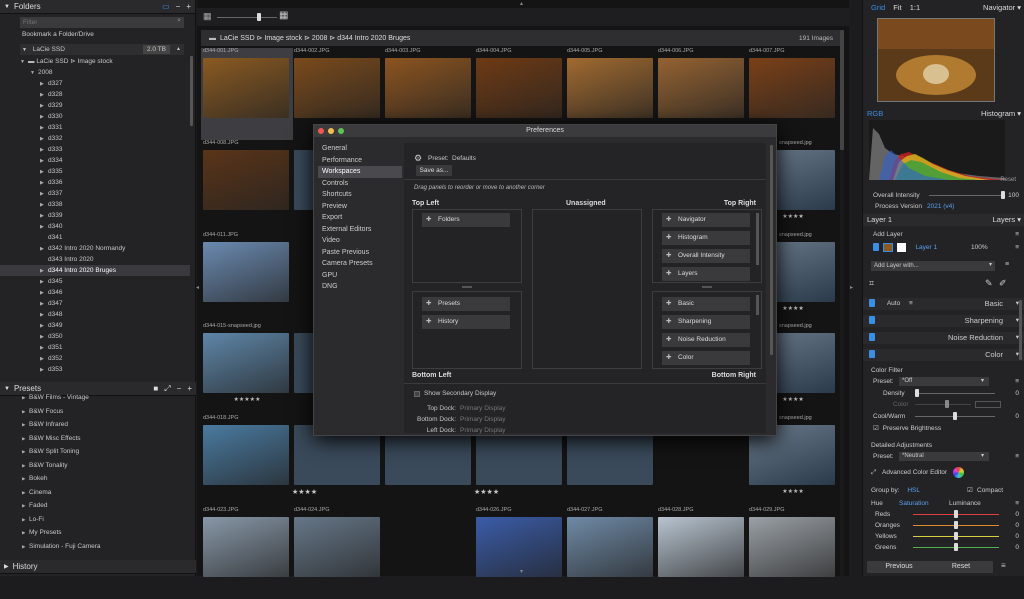 This screenshot has width=1024, height=599. I want to click on detailed-preset-select: *Neutral, so click(944, 456).